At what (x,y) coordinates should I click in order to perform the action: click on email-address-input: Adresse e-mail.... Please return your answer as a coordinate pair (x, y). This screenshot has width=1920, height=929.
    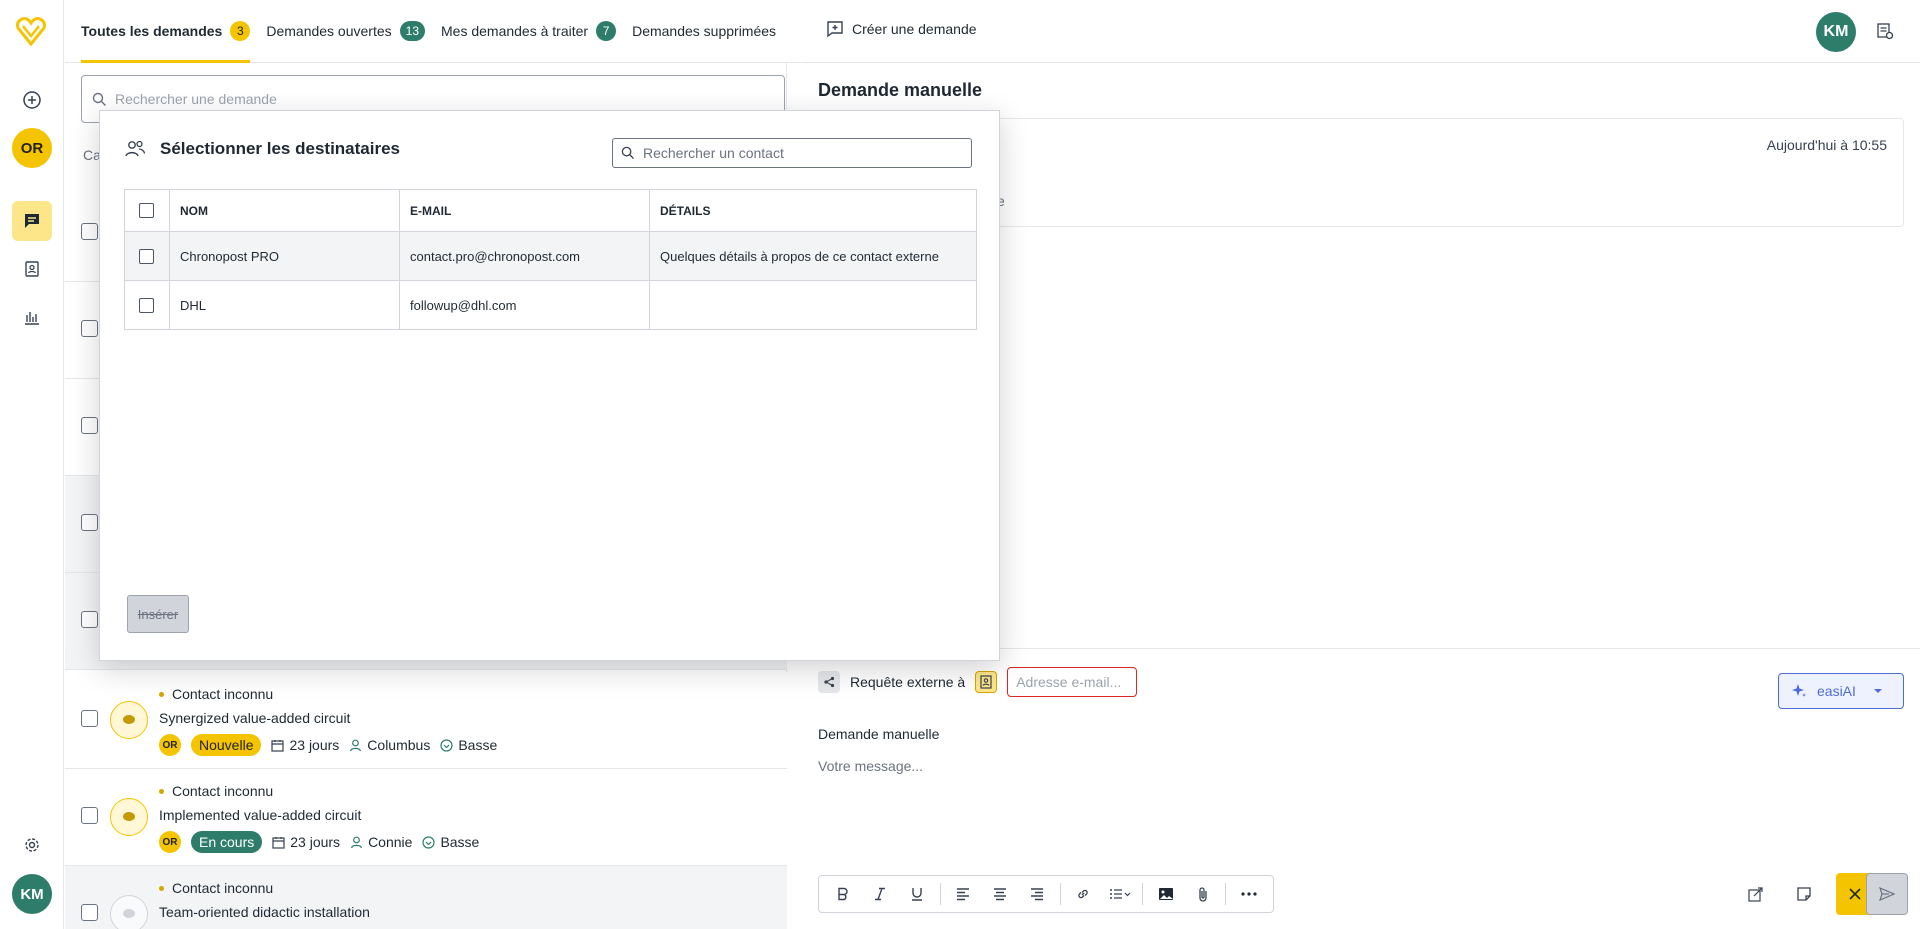
    Looking at the image, I should click on (1072, 682).